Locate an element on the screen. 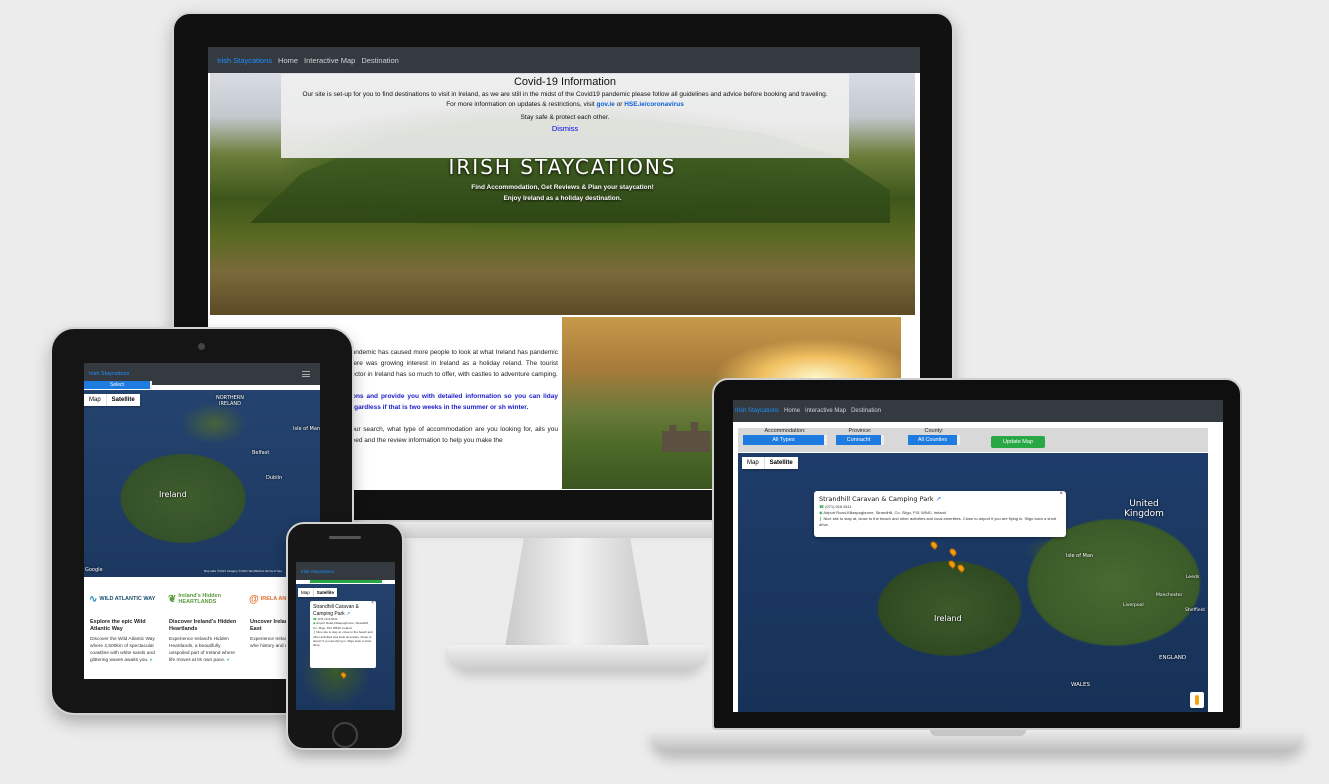 This screenshot has height=784, width=1329. popup-title-text: Strandhill Caravan & Camping Park is located at coordinates (876, 499).